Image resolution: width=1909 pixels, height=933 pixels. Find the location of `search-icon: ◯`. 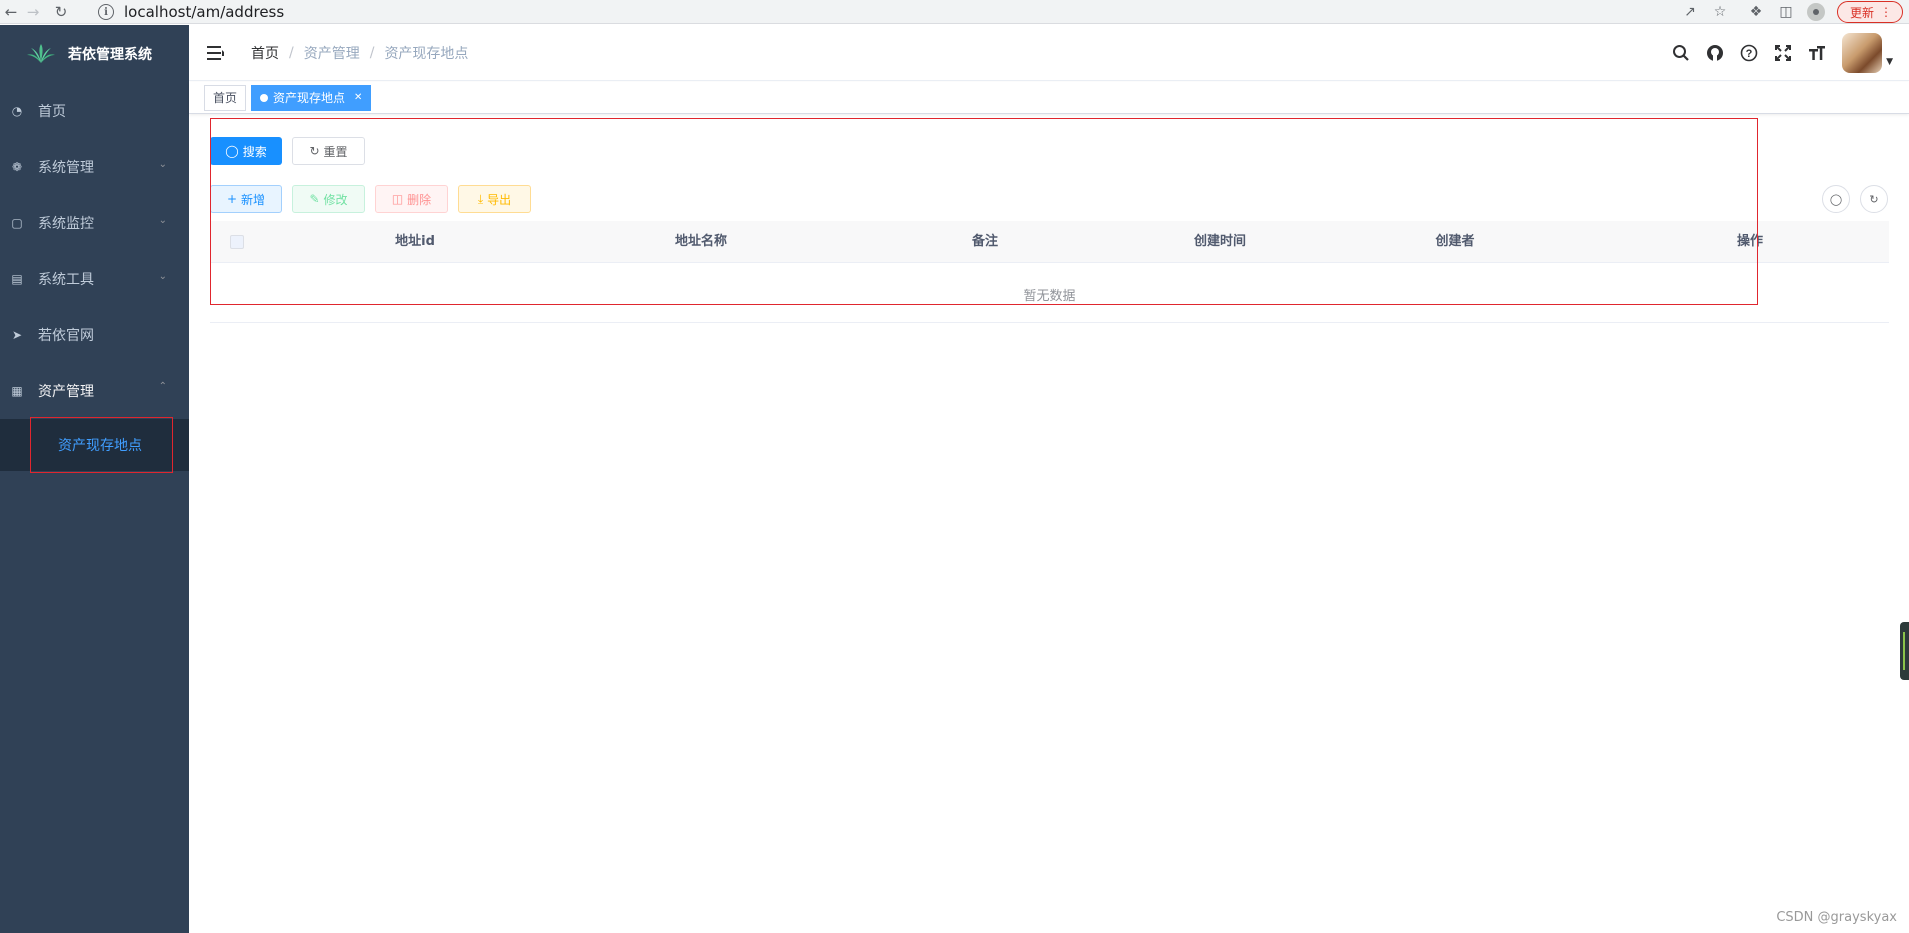

search-icon: ◯ is located at coordinates (1836, 199).